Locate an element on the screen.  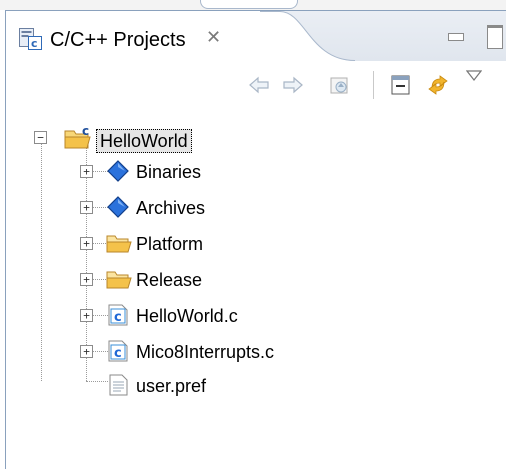
tree-item-label: HelloWorld.c is located at coordinates (187, 316).